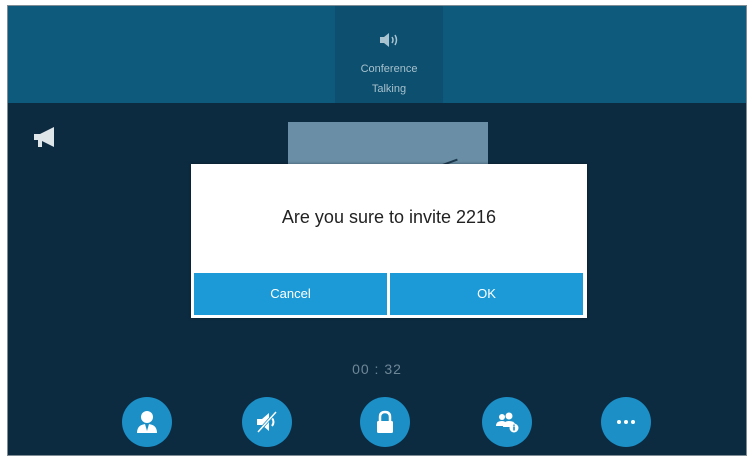 The height and width of the screenshot is (461, 754). I want to click on cancel-button: Cancel, so click(290, 294).